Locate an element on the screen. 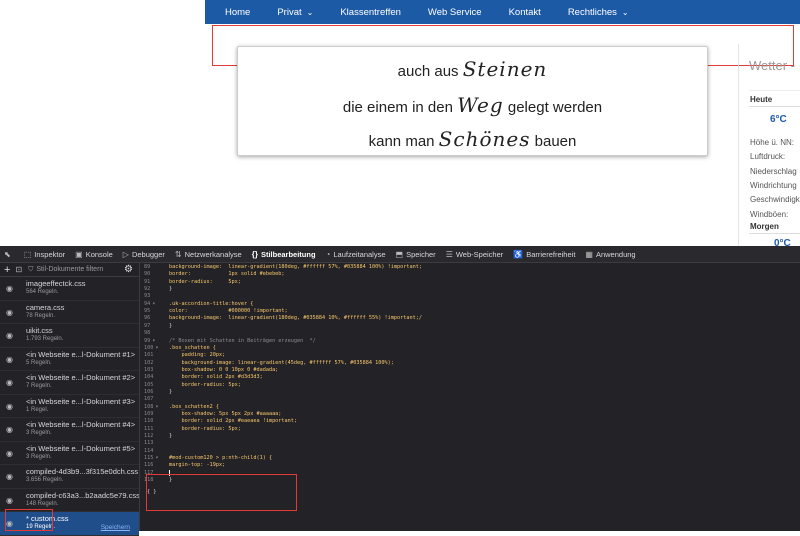 This screenshot has width=800, height=536. code-line: color: #000000 !important; is located at coordinates (228, 311).